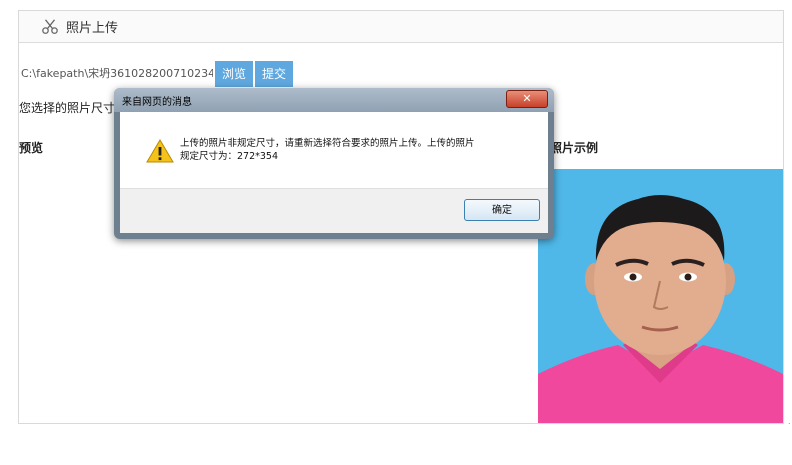  Describe the element at coordinates (574, 148) in the screenshot. I see `sample-label: 照片示例` at that location.